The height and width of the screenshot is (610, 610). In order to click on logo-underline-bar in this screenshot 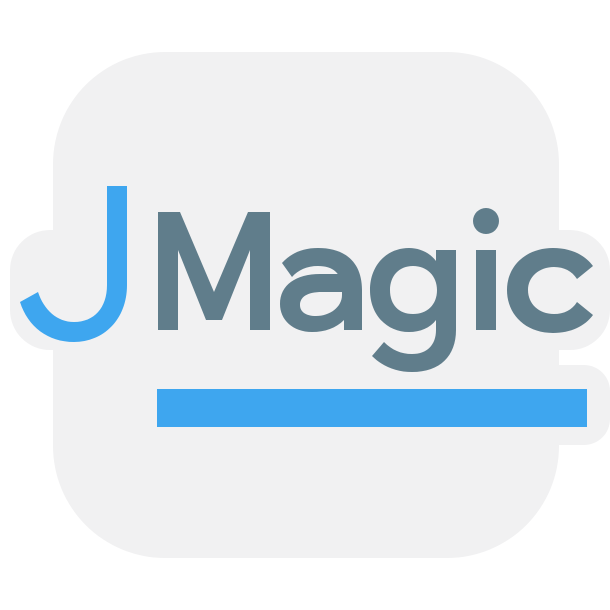, I will do `click(372, 408)`.